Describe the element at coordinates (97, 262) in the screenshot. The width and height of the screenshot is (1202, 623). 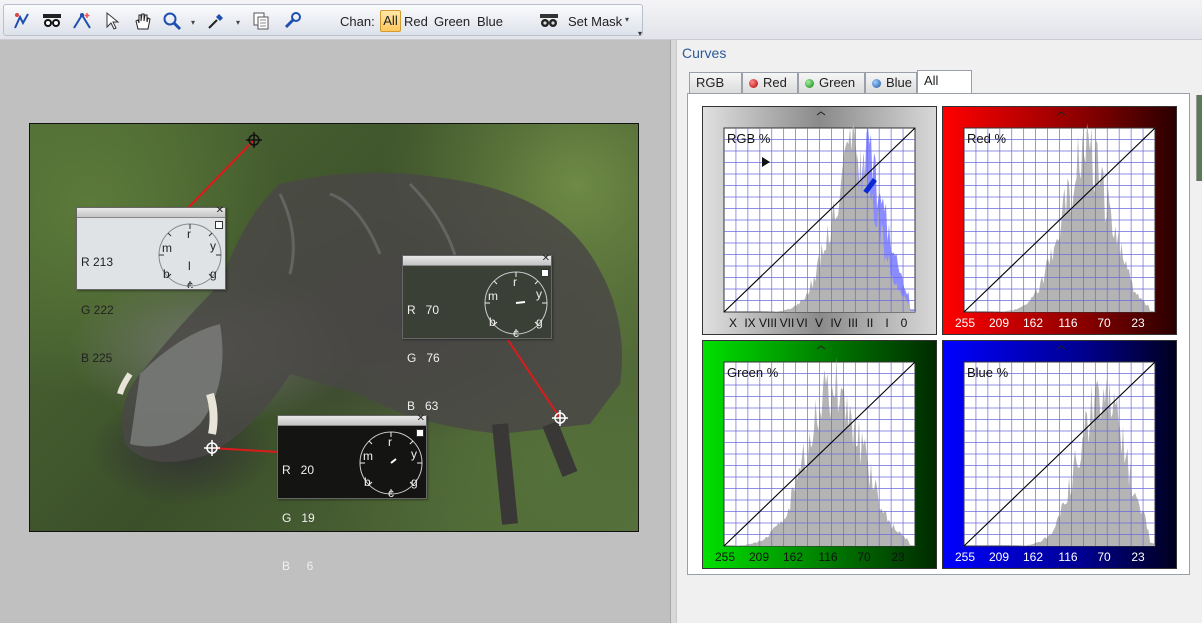
I see `sample-1-r: R 213` at that location.